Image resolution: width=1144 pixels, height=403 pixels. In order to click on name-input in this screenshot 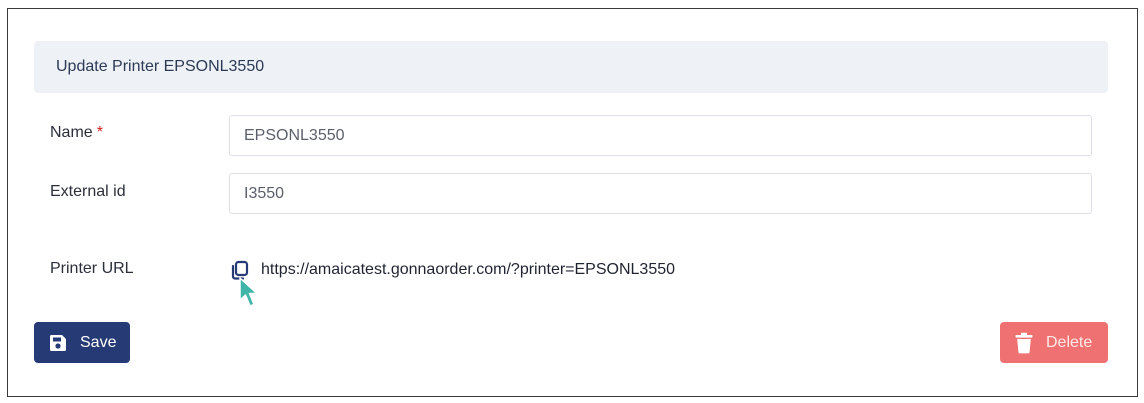, I will do `click(660, 135)`.